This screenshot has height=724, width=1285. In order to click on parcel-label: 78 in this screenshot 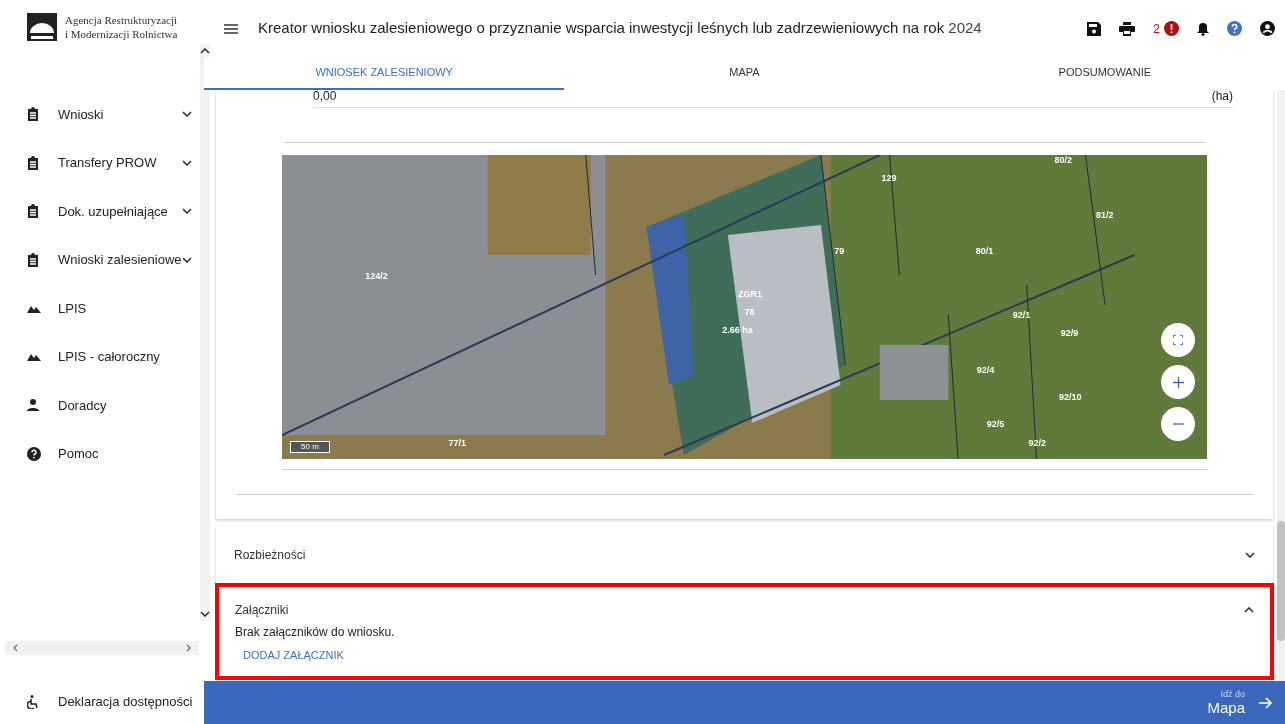, I will do `click(749, 312)`.